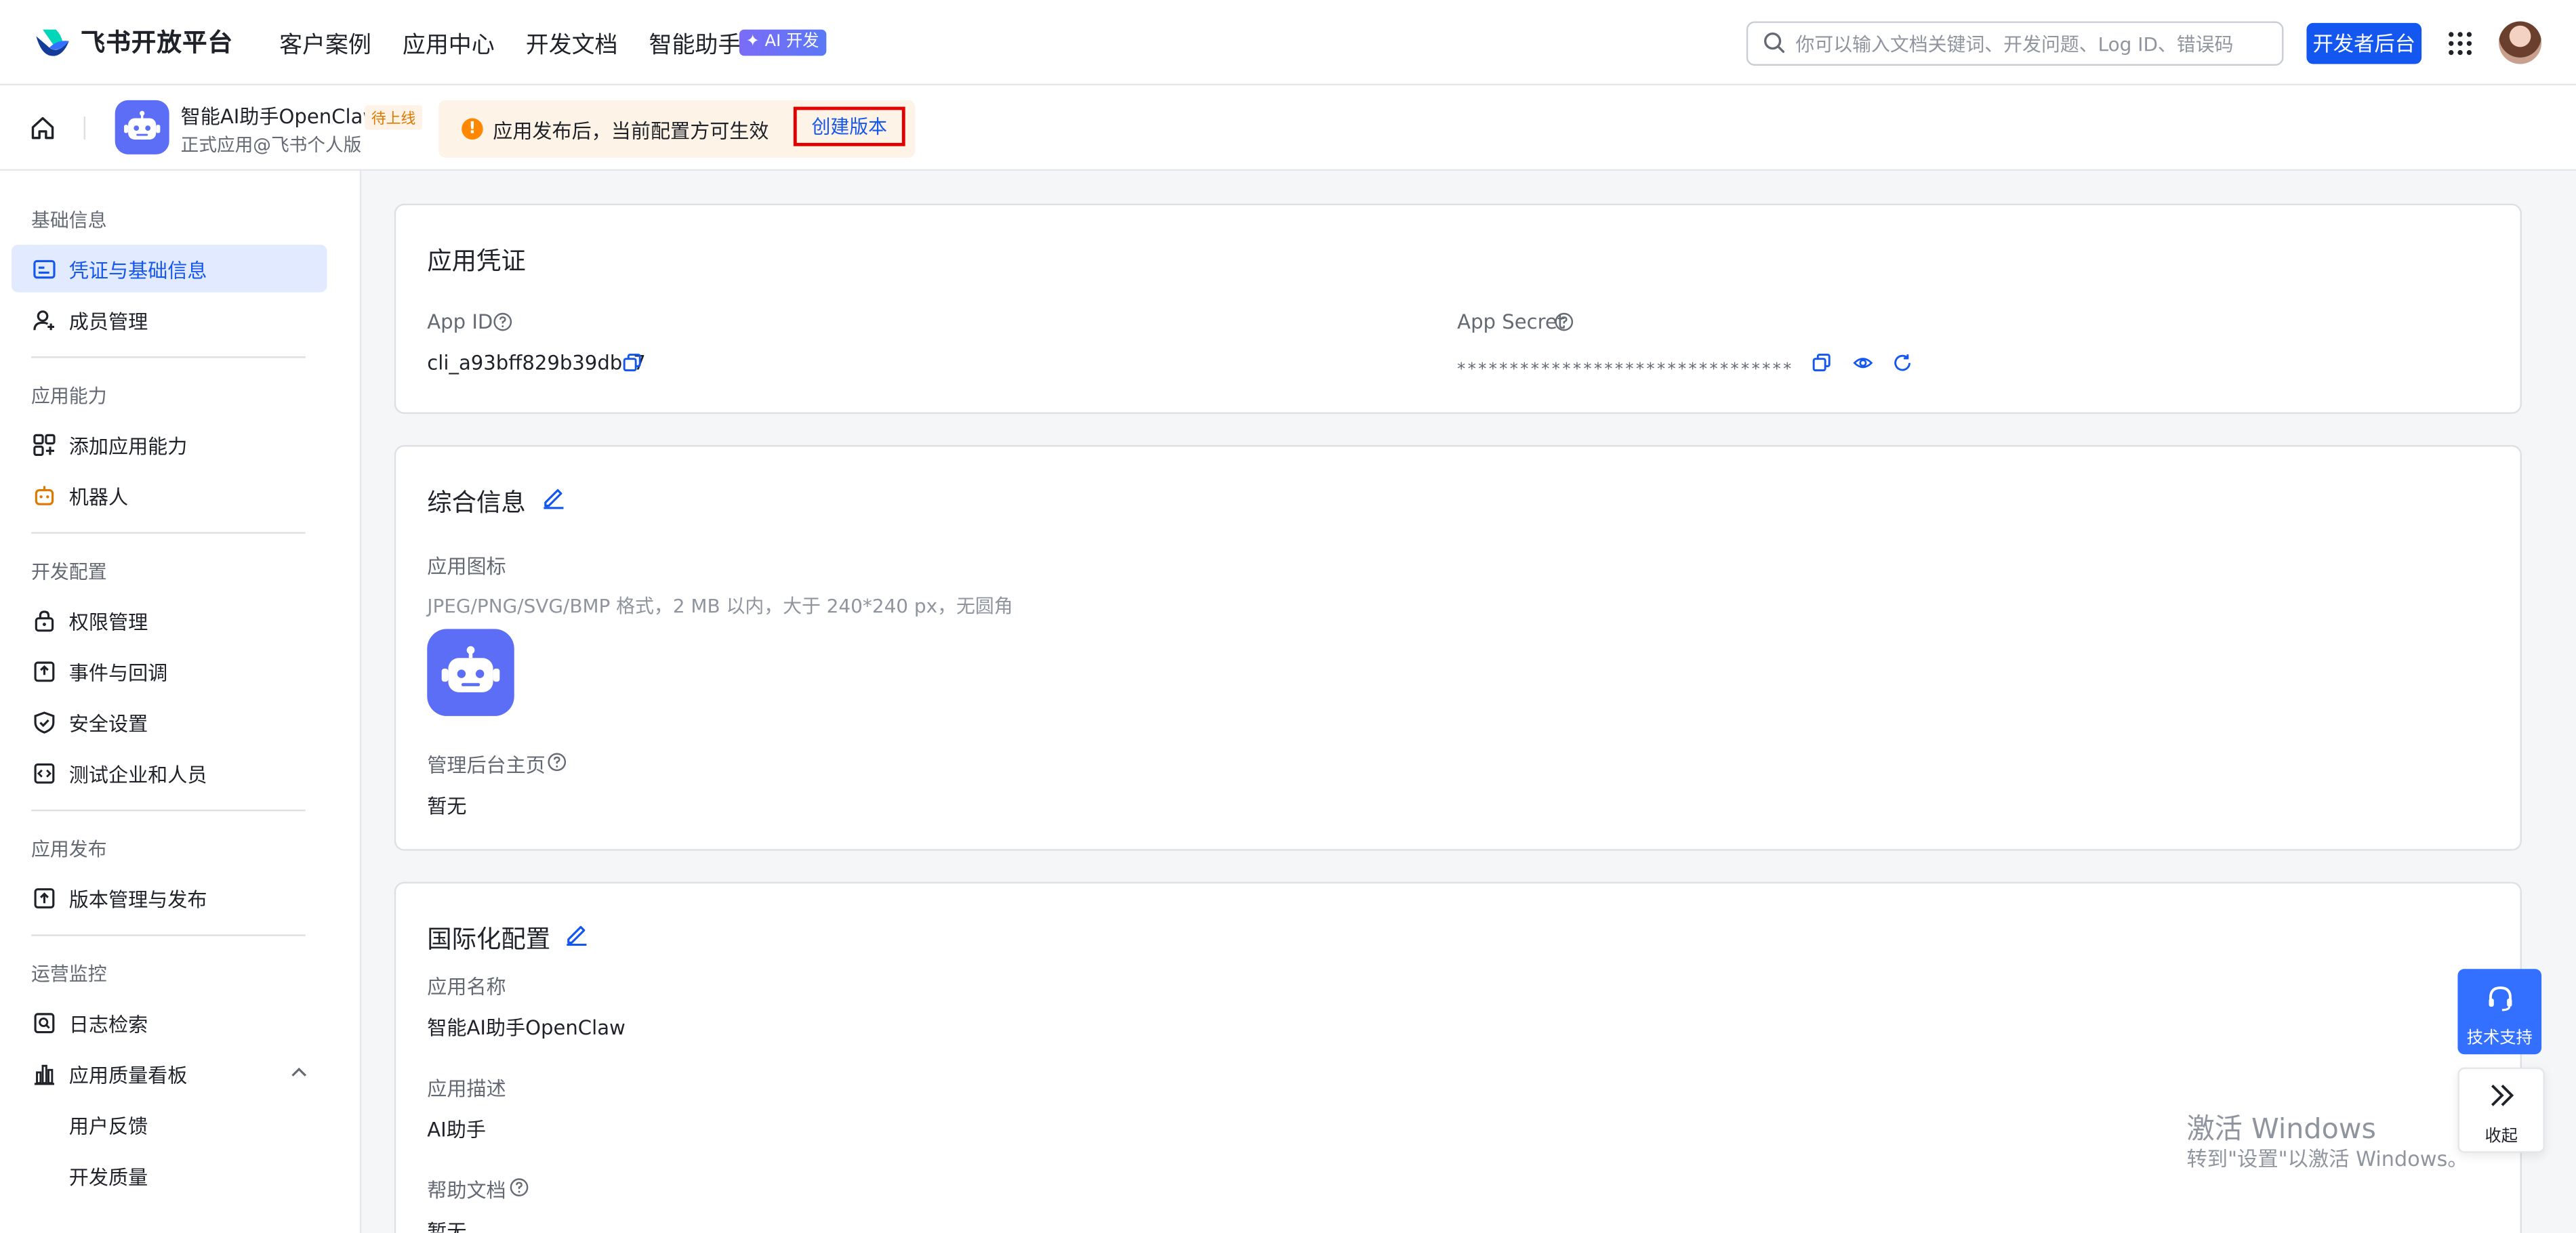  Describe the element at coordinates (108, 1126) in the screenshot. I see `sidebar-item-label: 用户反馈` at that location.